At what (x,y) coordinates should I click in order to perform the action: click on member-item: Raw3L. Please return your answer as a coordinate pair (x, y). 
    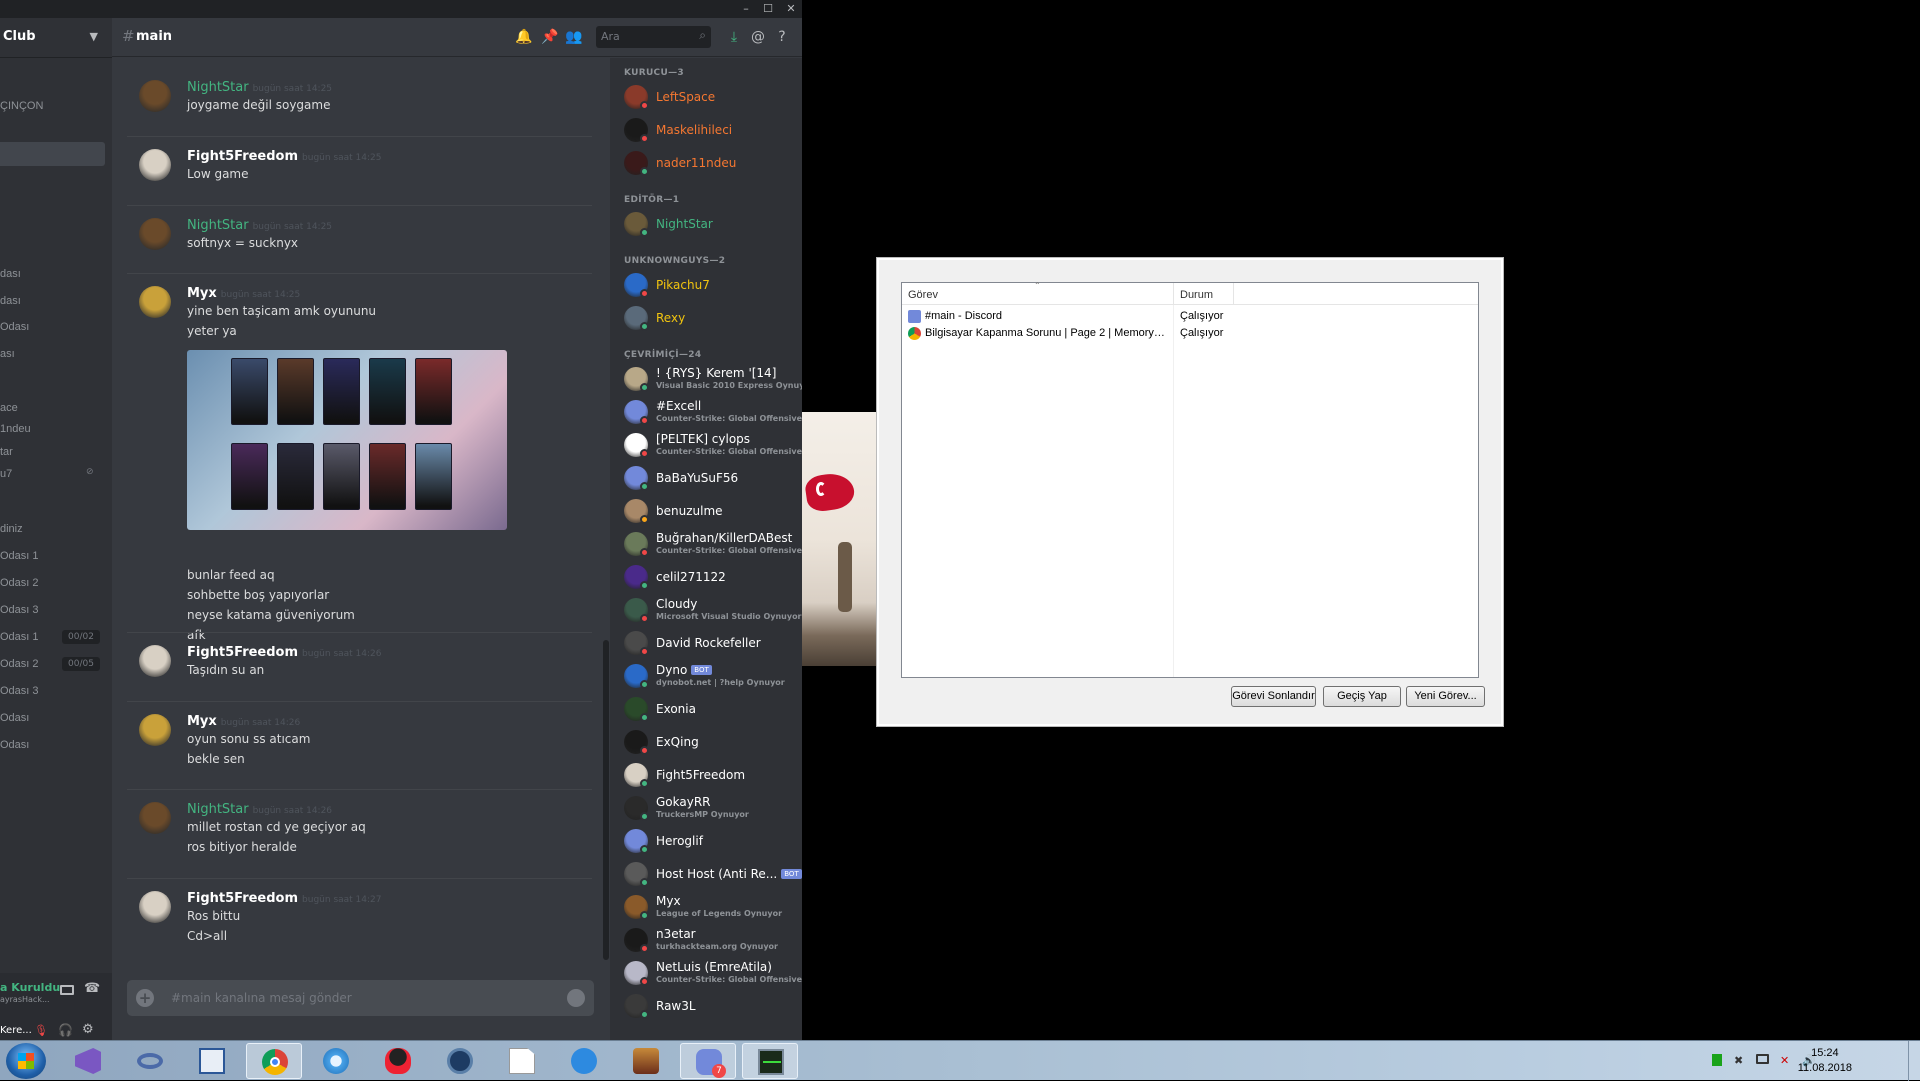
    Looking at the image, I should click on (711, 1006).